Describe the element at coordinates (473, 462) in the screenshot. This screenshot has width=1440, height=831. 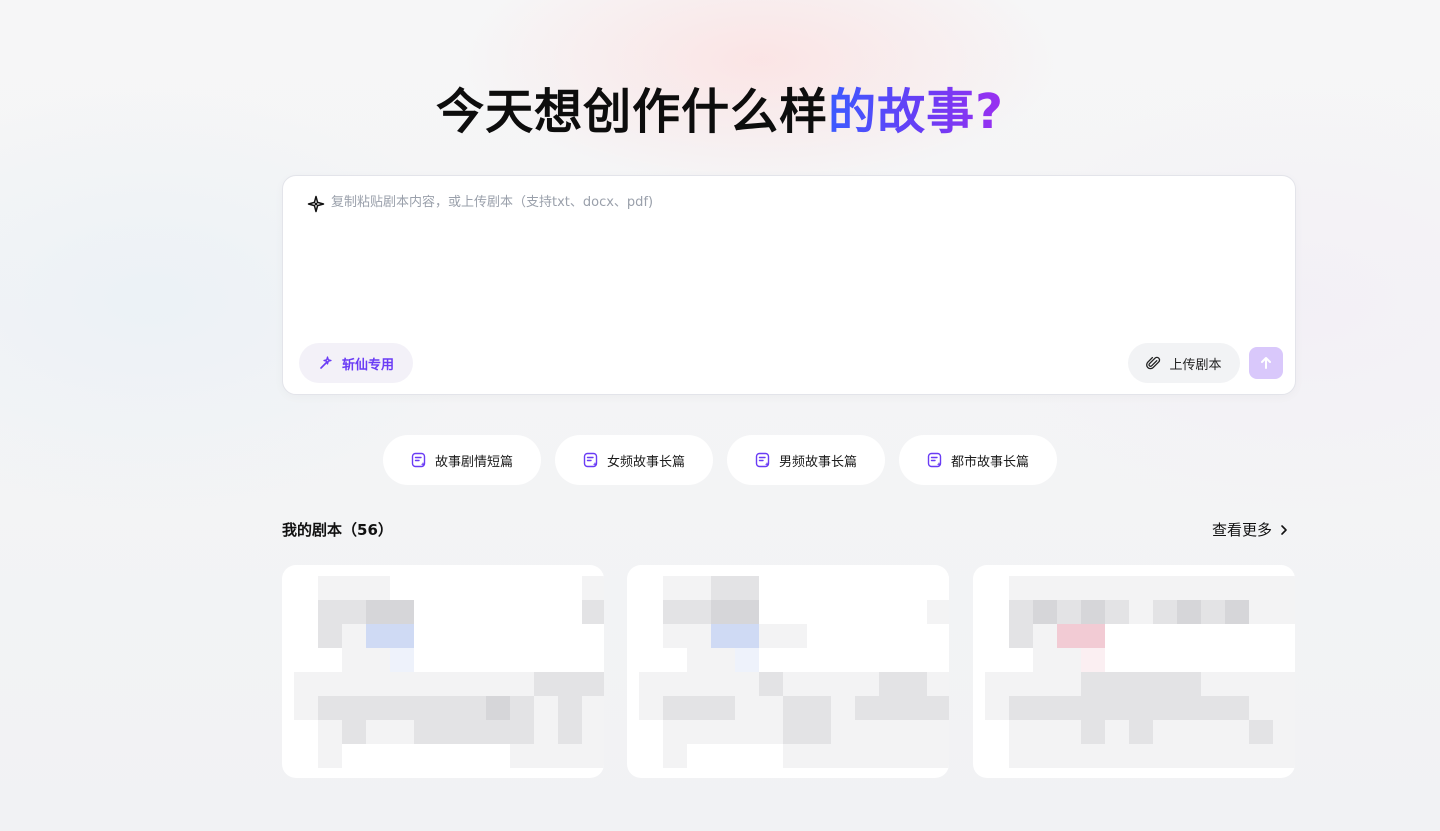
I see `template-label: 故事剧情短篇` at that location.